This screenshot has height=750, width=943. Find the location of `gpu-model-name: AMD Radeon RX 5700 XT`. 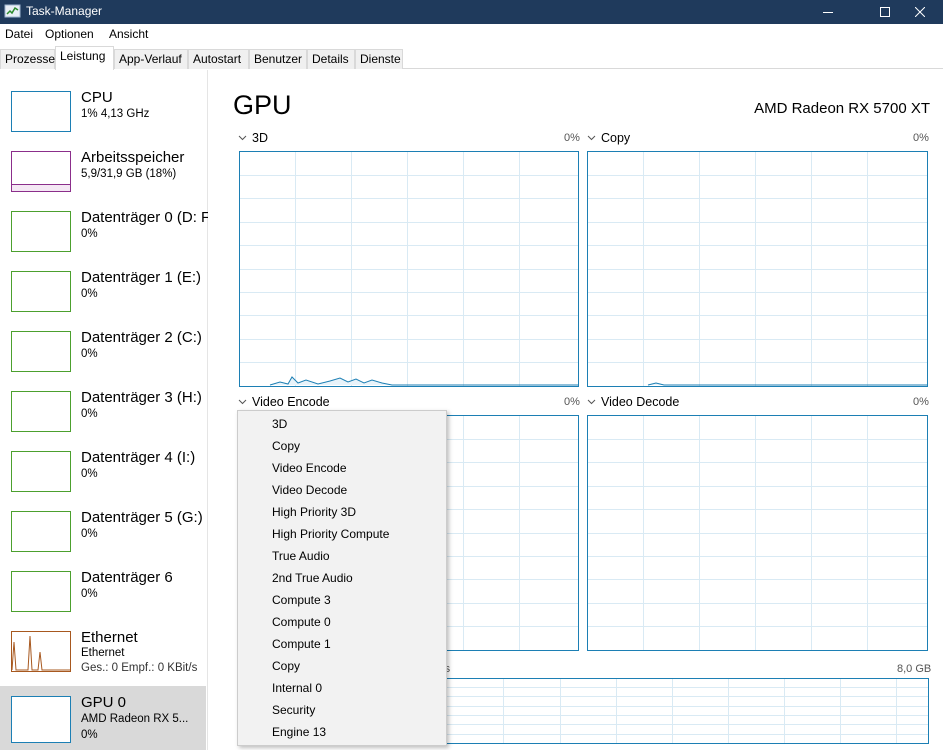

gpu-model-name: AMD Radeon RX 5700 XT is located at coordinates (842, 108).